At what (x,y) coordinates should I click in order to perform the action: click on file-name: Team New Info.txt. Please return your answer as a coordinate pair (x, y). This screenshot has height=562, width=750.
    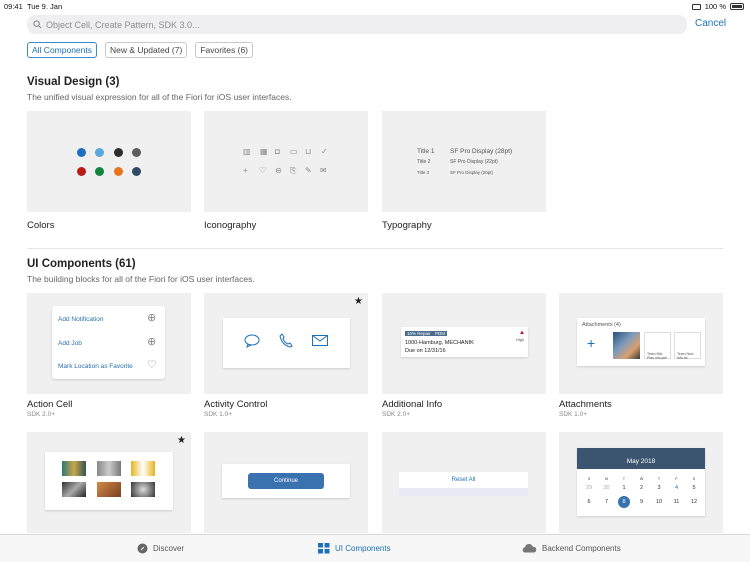
    Looking at the image, I should click on (685, 356).